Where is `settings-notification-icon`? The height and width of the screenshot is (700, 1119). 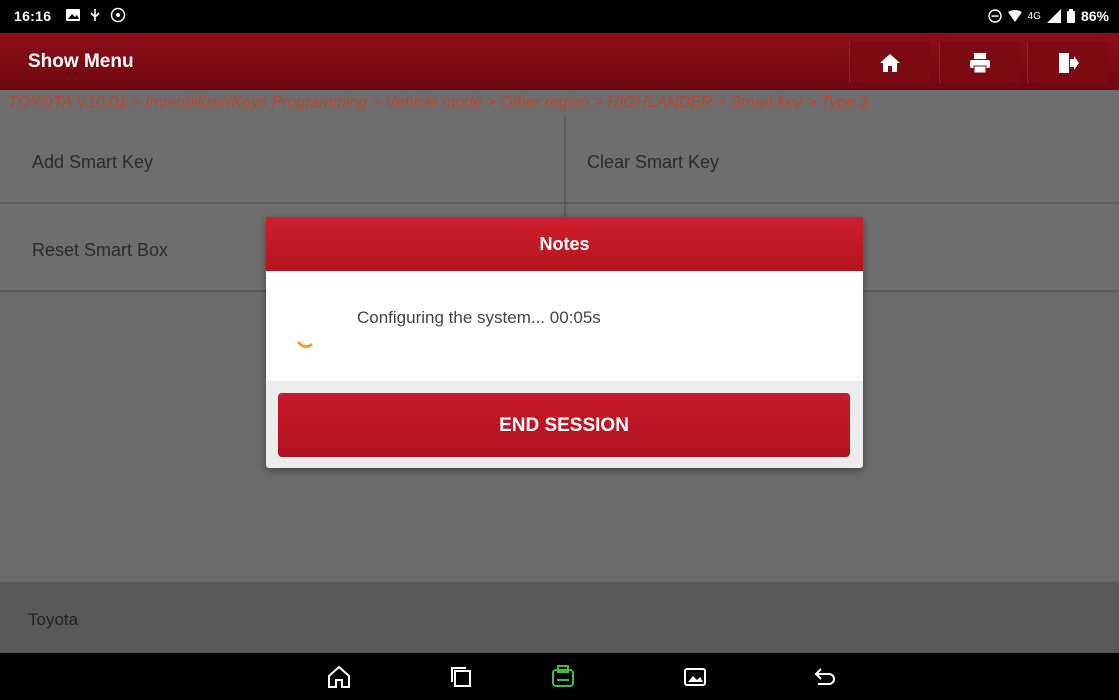
settings-notification-icon is located at coordinates (118, 15).